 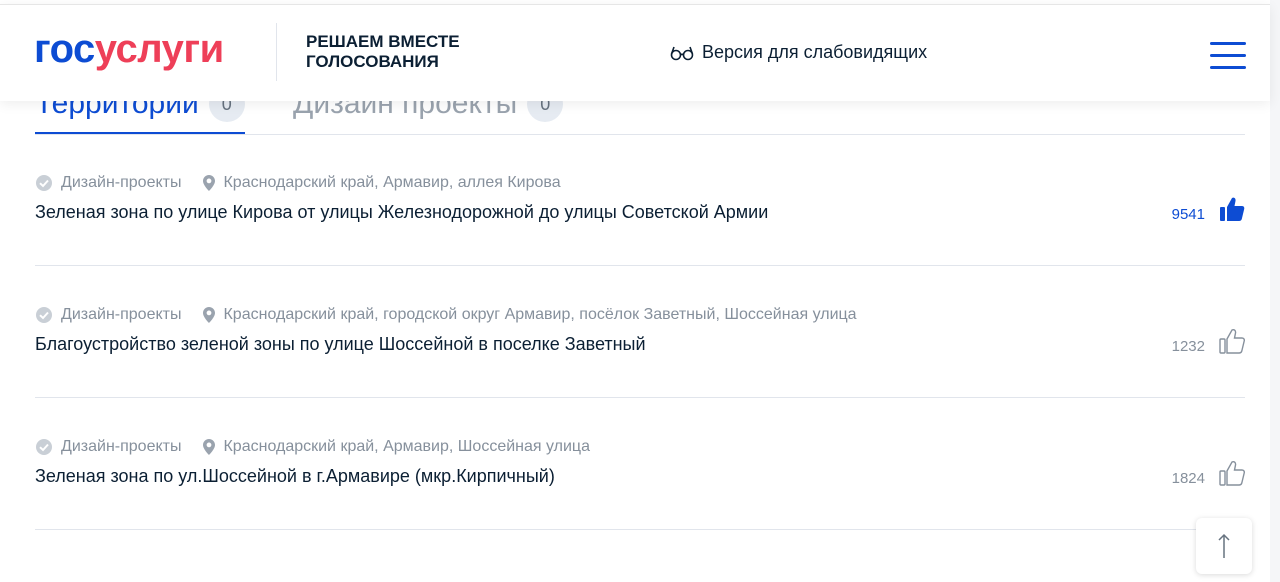 What do you see at coordinates (1228, 56) in the screenshot?
I see `hamburger-menu-icon` at bounding box center [1228, 56].